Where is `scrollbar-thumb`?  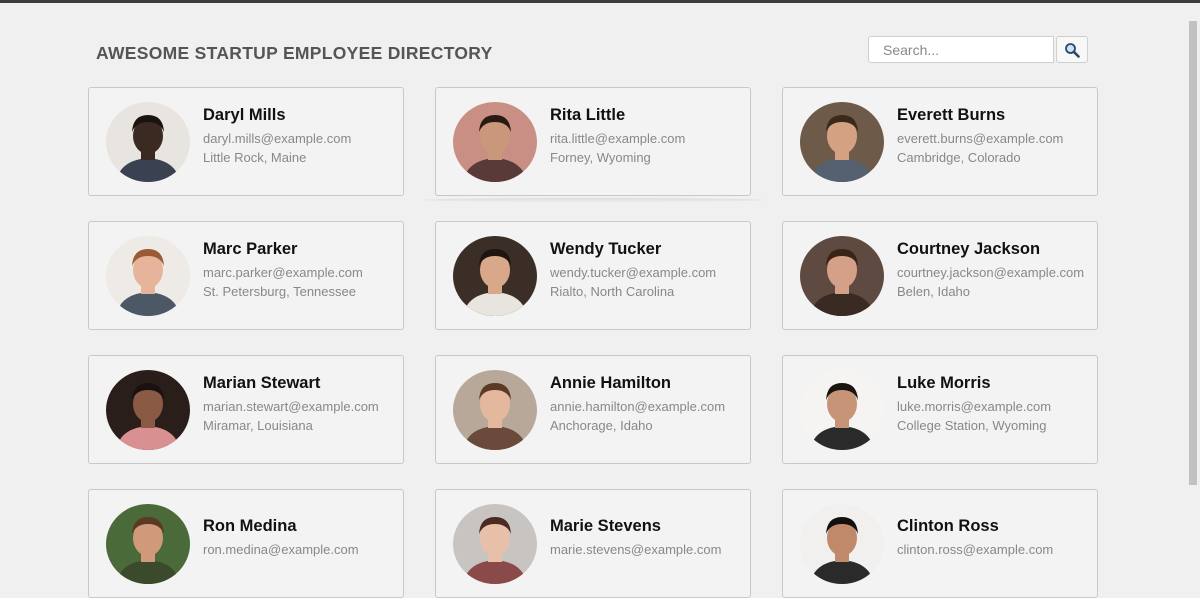 scrollbar-thumb is located at coordinates (1193, 253).